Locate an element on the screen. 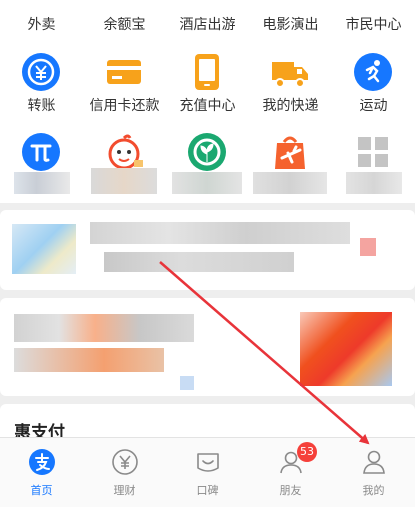 The image size is (415, 507). service-transfer: 转账 is located at coordinates (41, 84).